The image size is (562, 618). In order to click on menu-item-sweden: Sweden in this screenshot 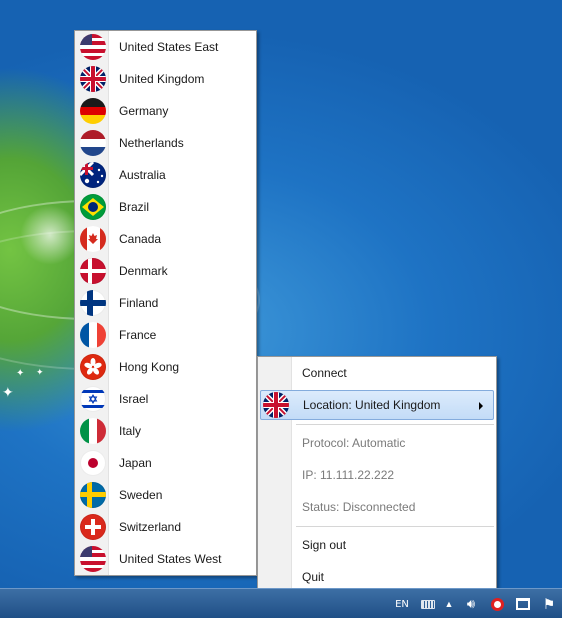, I will do `click(165, 495)`.